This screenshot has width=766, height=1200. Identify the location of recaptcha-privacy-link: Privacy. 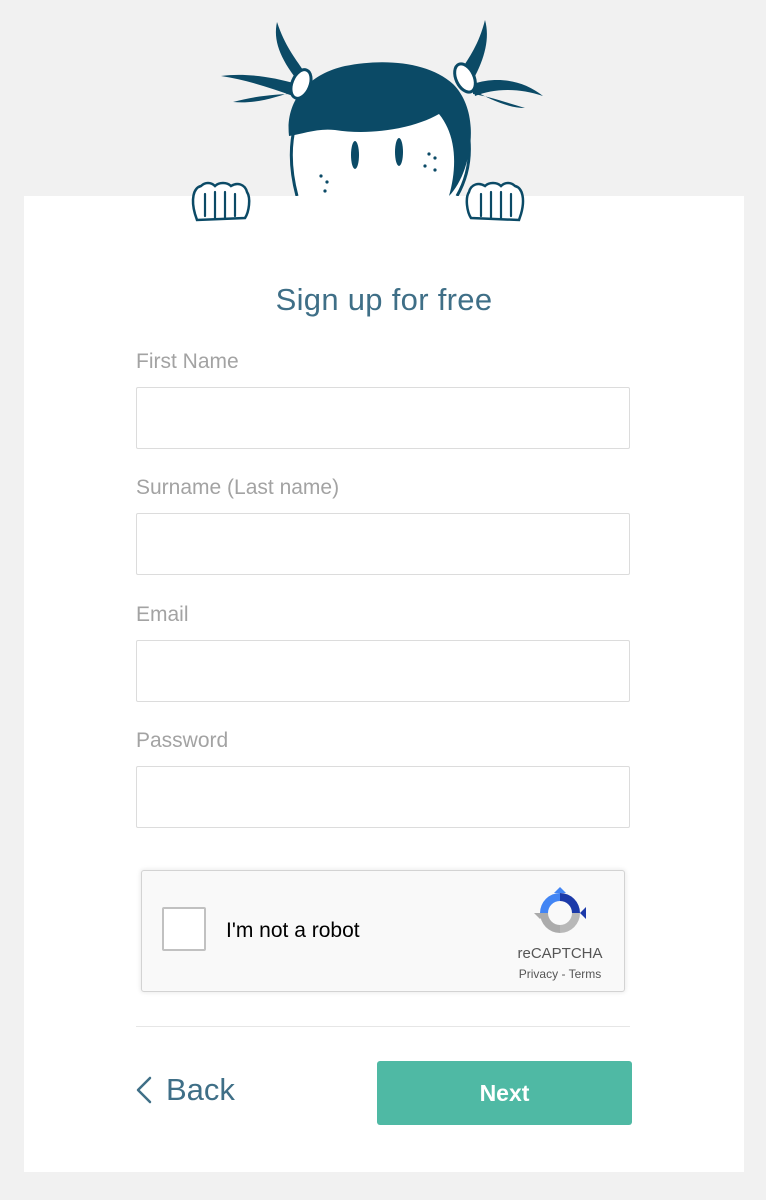
(538, 974).